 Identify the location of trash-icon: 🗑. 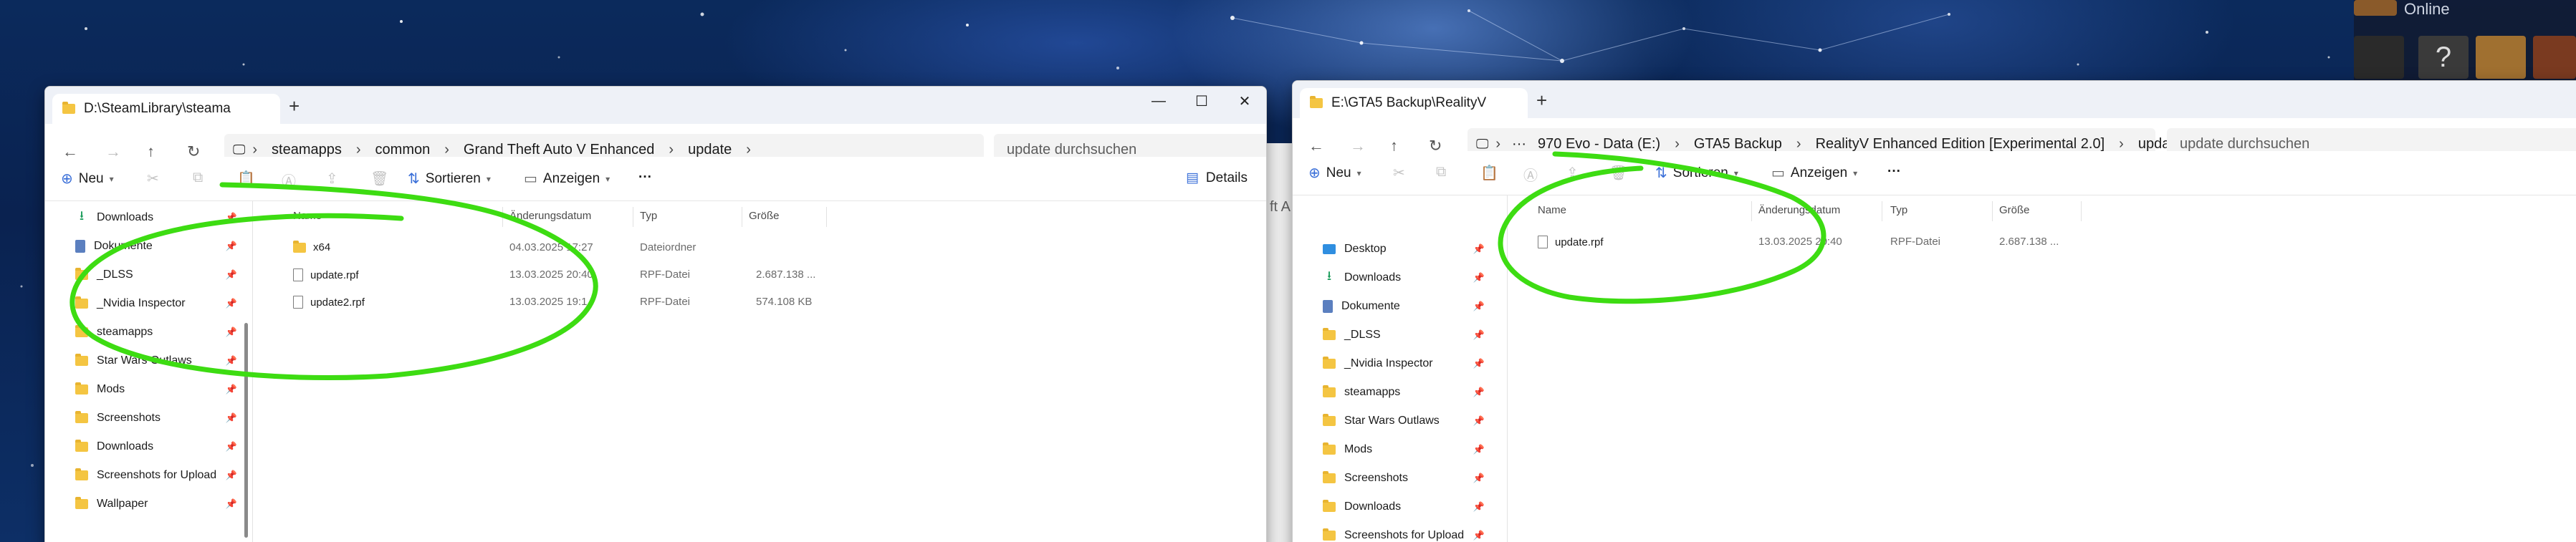
(1619, 173).